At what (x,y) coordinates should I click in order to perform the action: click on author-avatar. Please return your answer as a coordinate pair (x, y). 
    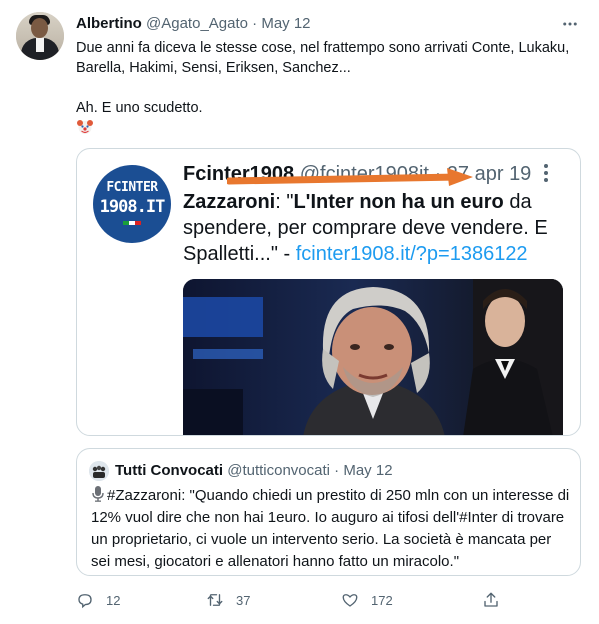
    Looking at the image, I should click on (40, 36).